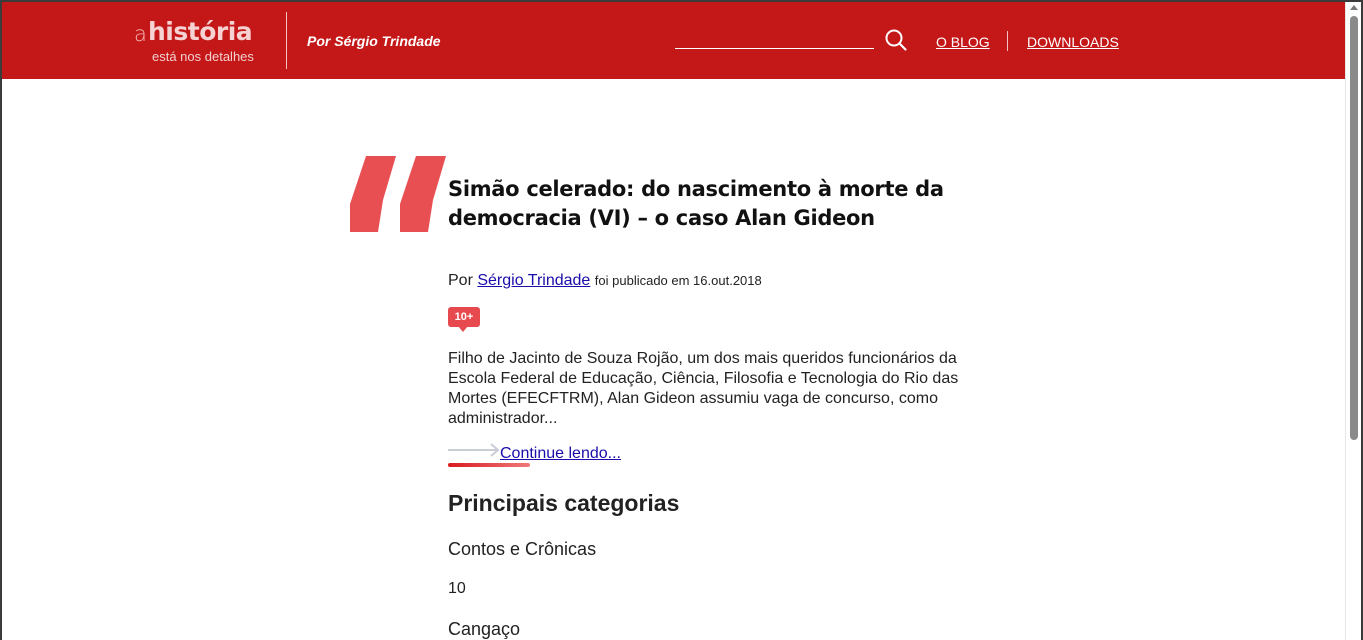  Describe the element at coordinates (533, 280) in the screenshot. I see `author-link: Sérgio Trindade` at that location.